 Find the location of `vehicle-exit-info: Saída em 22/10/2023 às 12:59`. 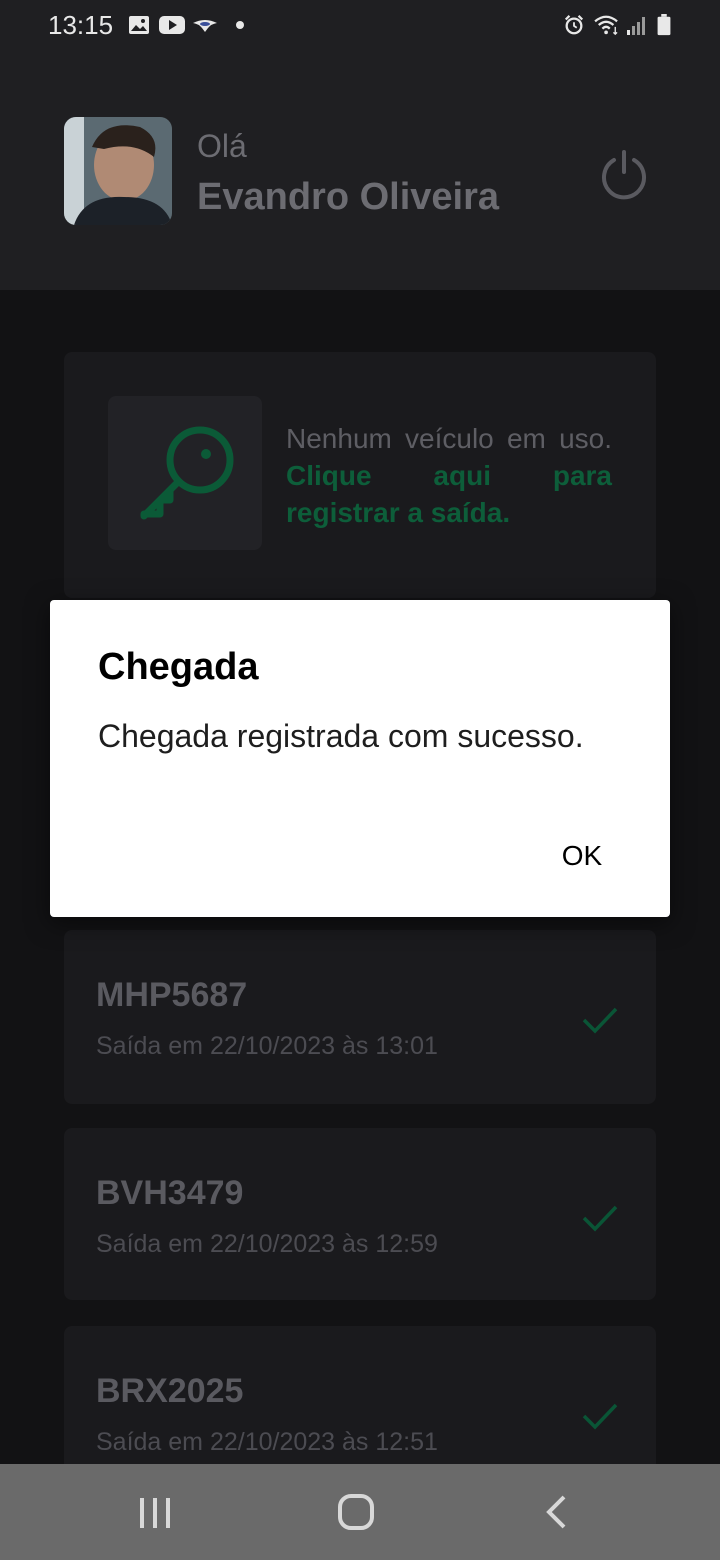

vehicle-exit-info: Saída em 22/10/2023 às 12:59 is located at coordinates (267, 1244).